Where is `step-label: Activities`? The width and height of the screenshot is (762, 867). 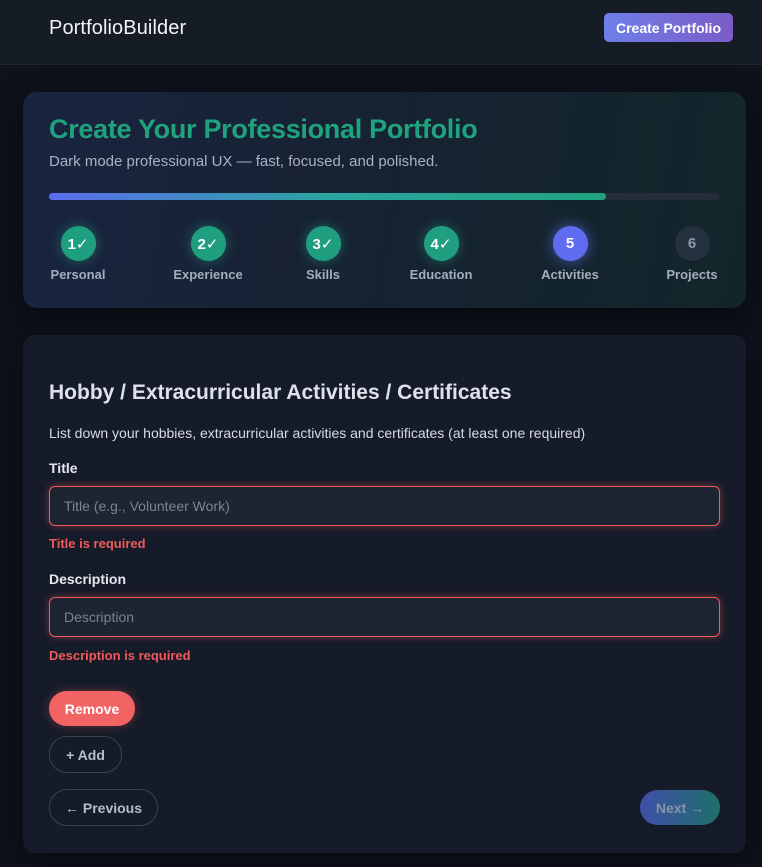 step-label: Activities is located at coordinates (570, 274).